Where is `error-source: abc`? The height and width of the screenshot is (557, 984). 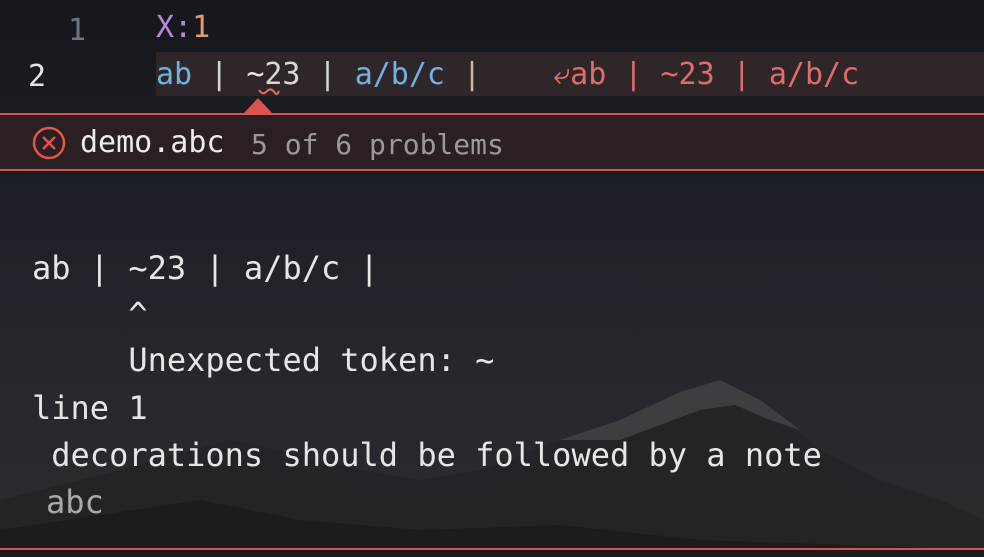 error-source: abc is located at coordinates (75, 502).